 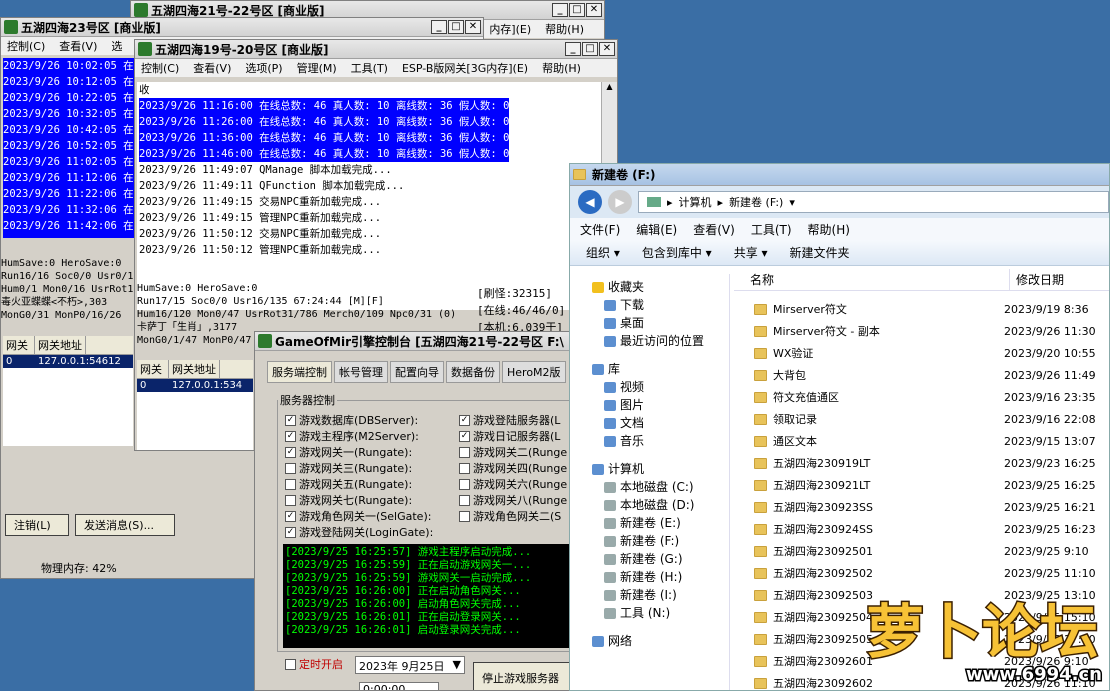 What do you see at coordinates (660, 441) in the screenshot?
I see `nav-item: 音乐` at bounding box center [660, 441].